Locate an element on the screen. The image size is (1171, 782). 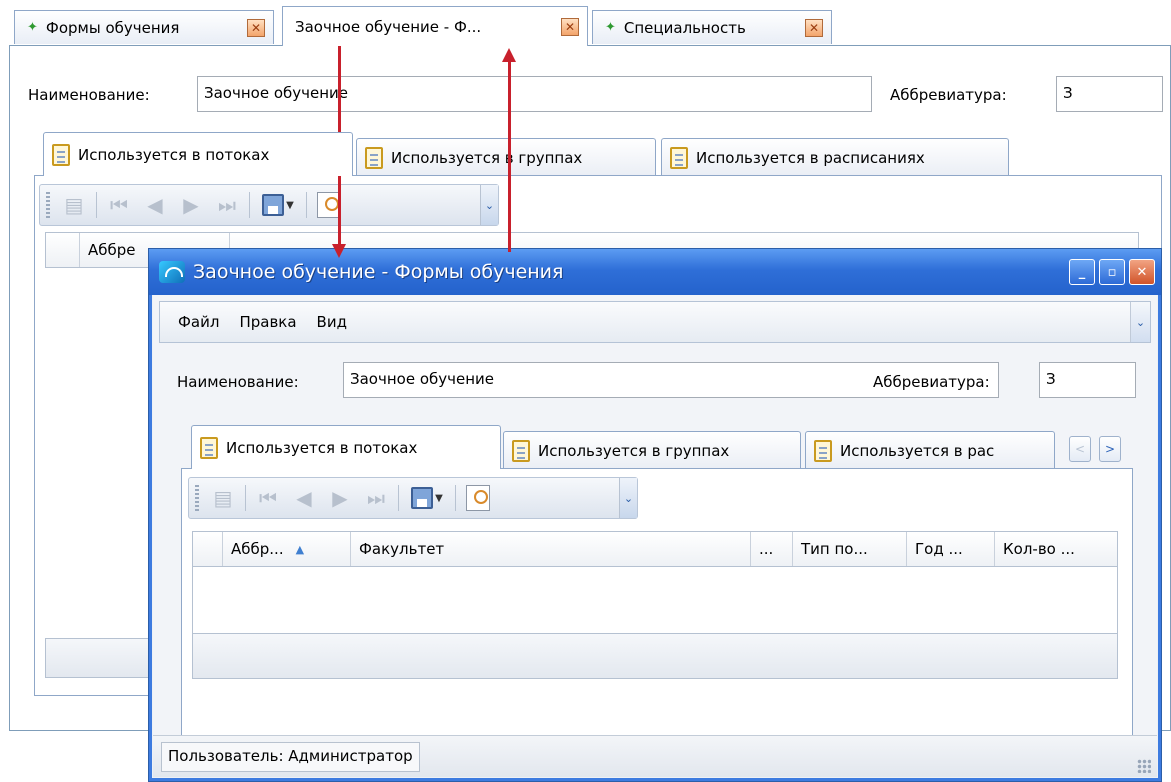
arrow-head-down is located at coordinates (339, 251).